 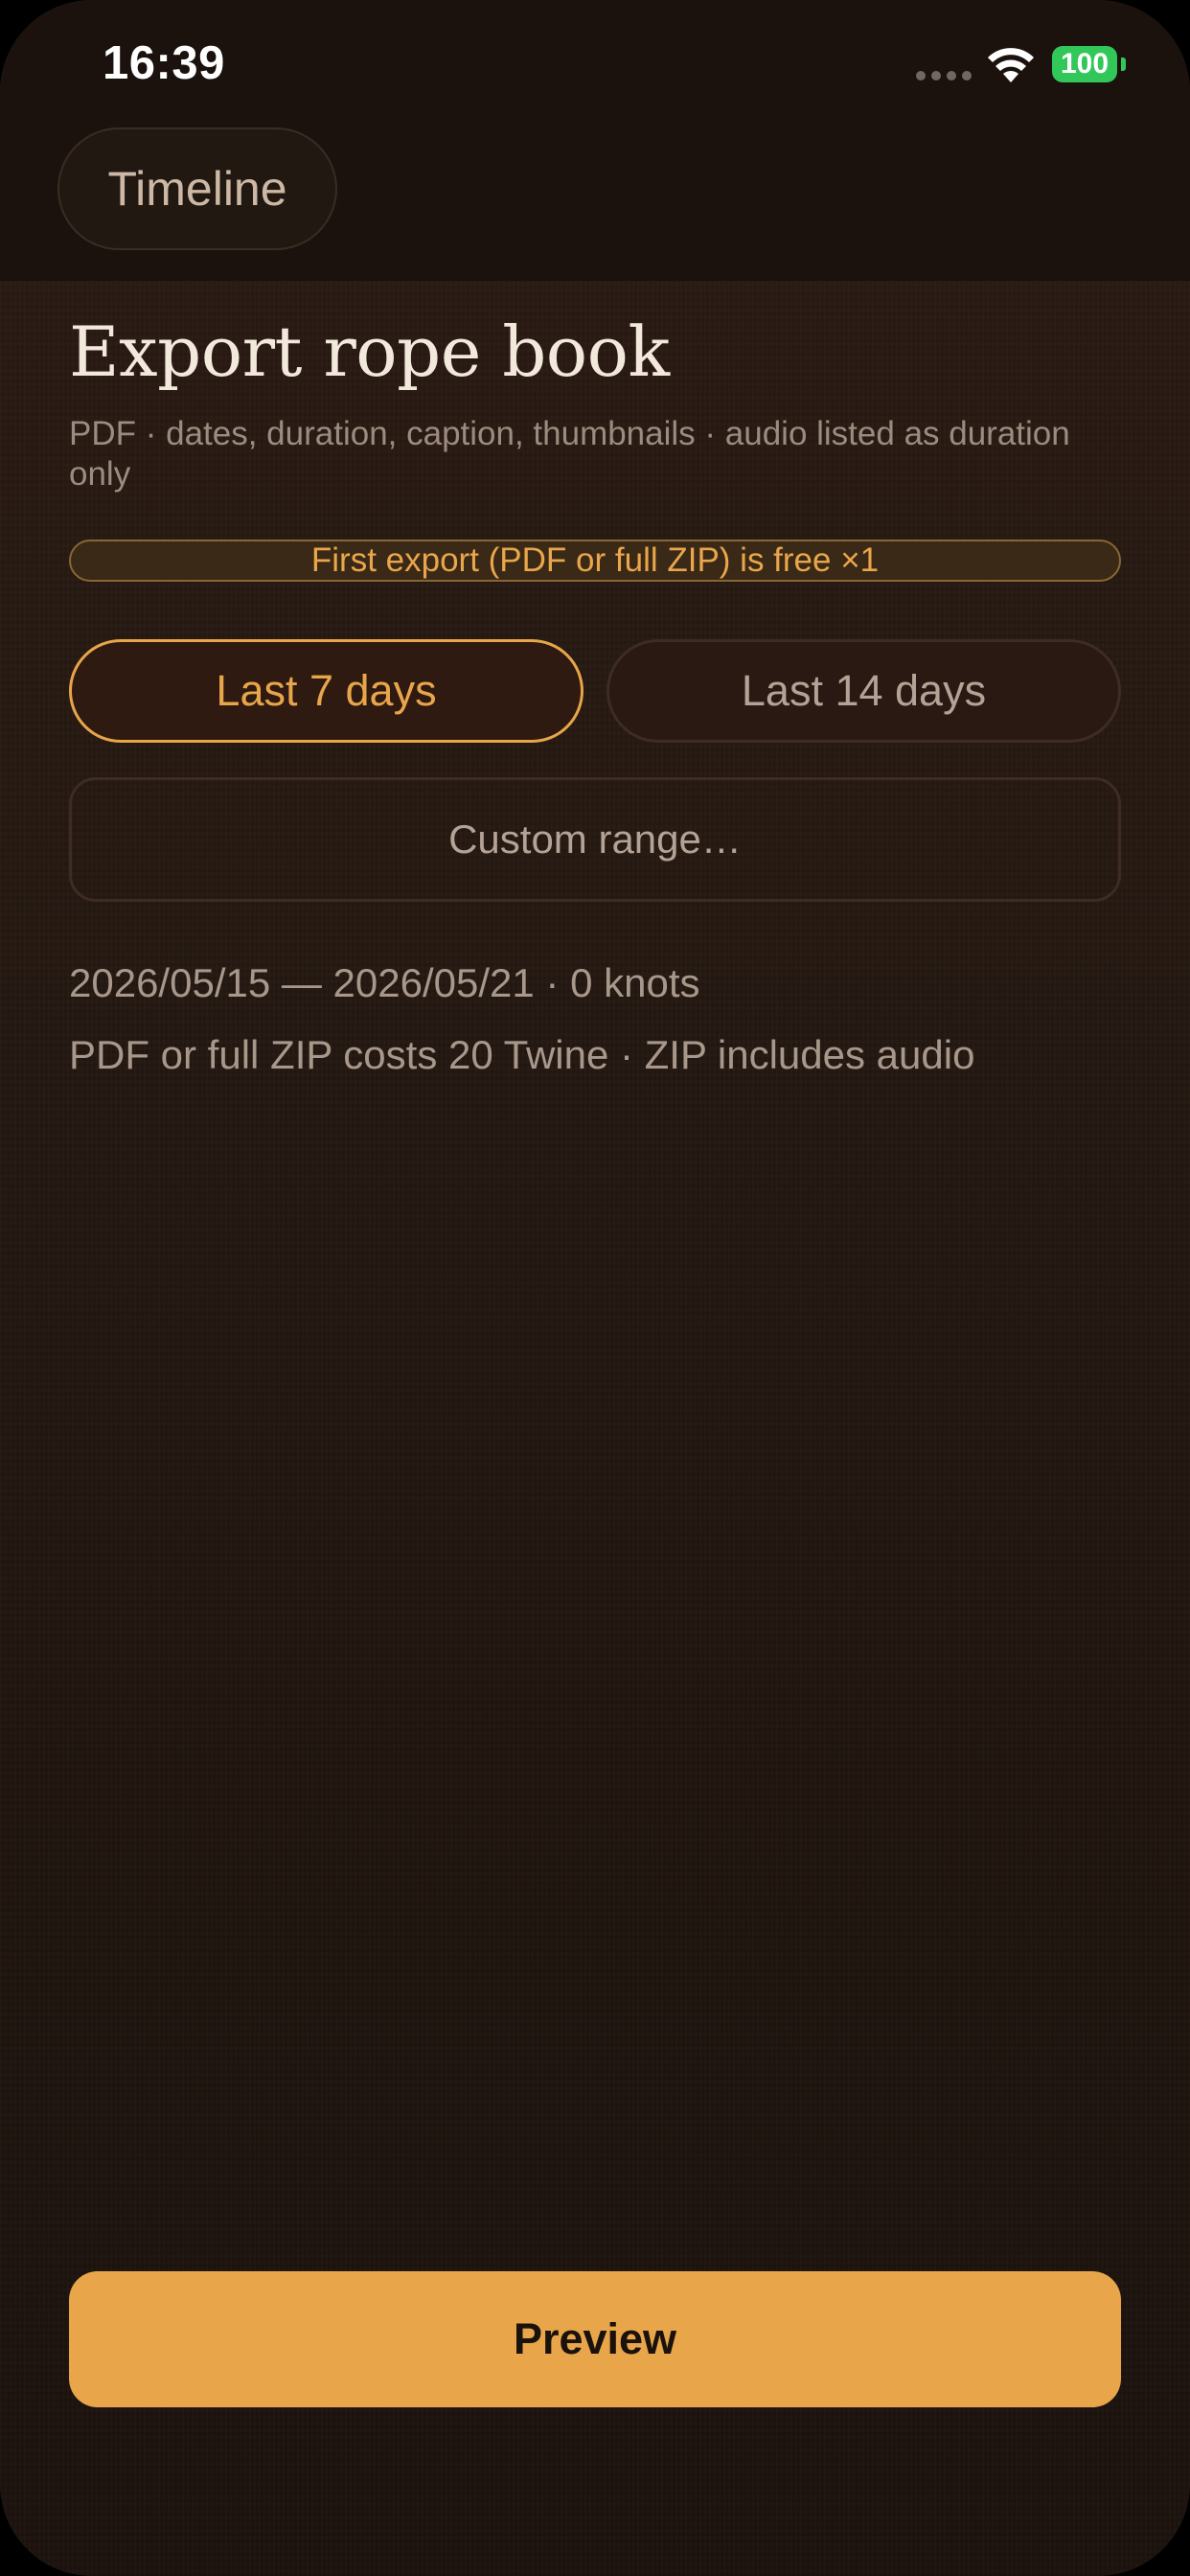 I want to click on range-last-7-days-button: Last 7 days, so click(x=326, y=691).